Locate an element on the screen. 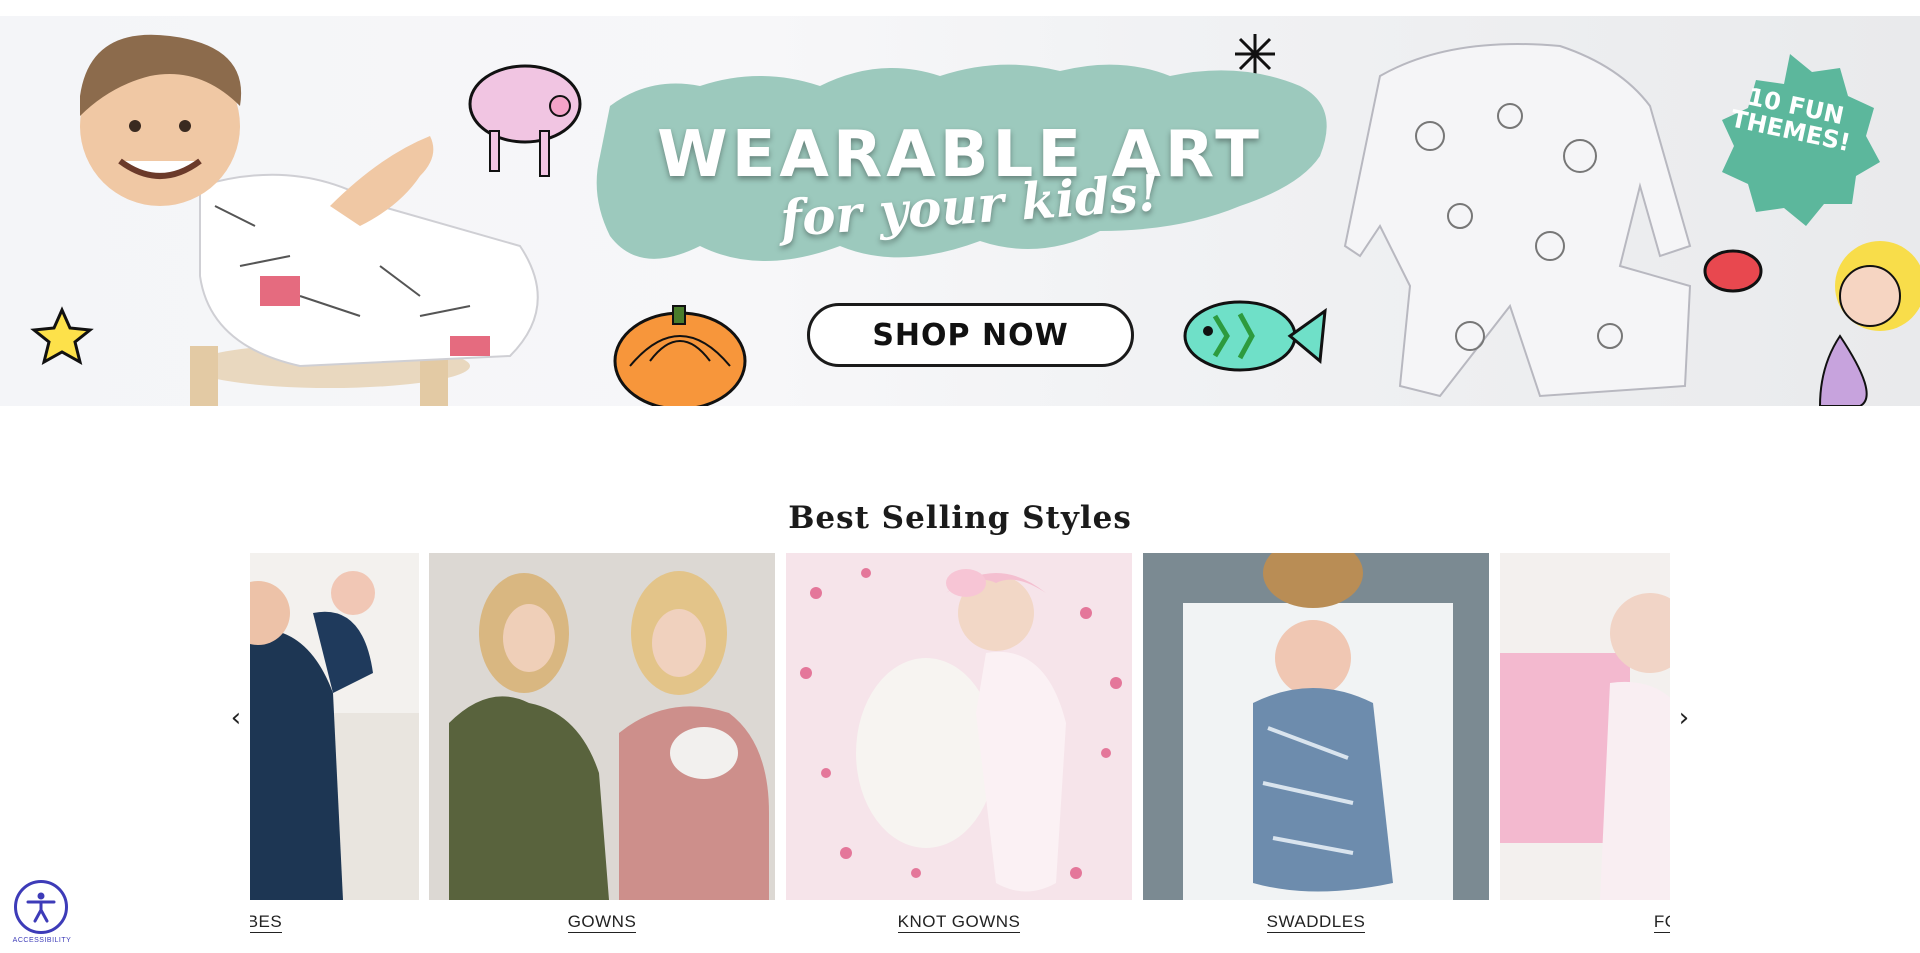 Image resolution: width=1920 pixels, height=953 pixels. category-card-gowns: GOWNS is located at coordinates (602, 743).